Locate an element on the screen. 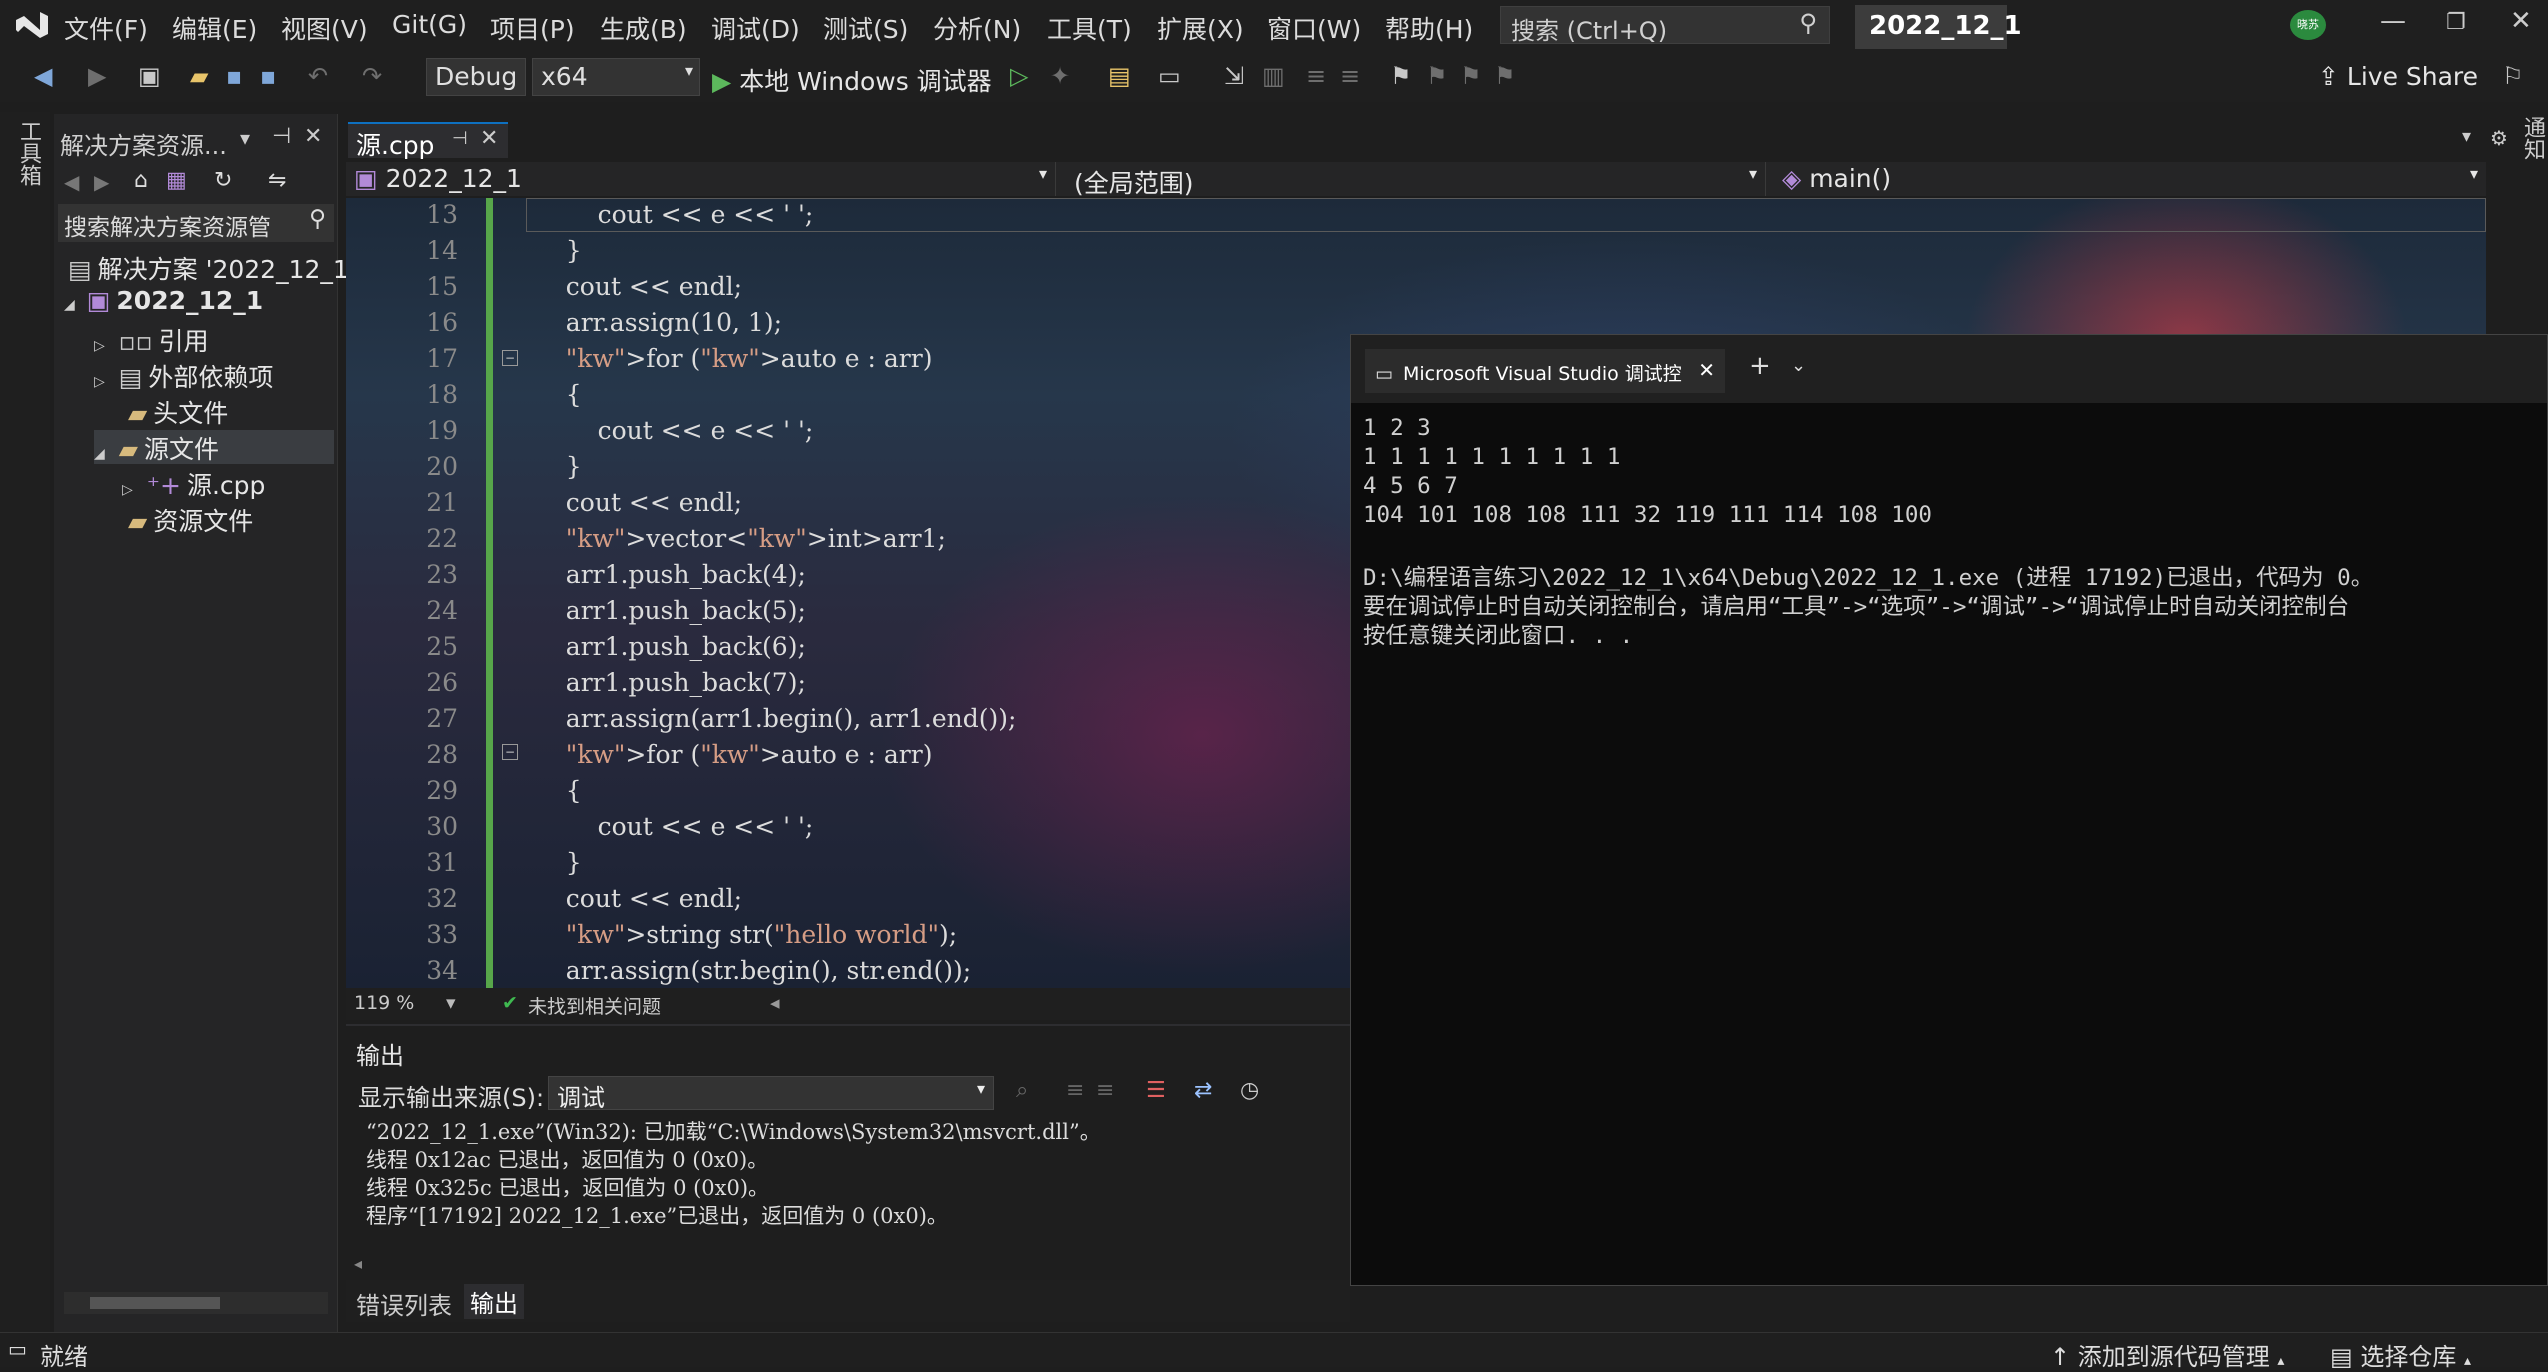 The width and height of the screenshot is (2548, 1372). output-source-select: 调试 ▾ is located at coordinates (771, 1094).